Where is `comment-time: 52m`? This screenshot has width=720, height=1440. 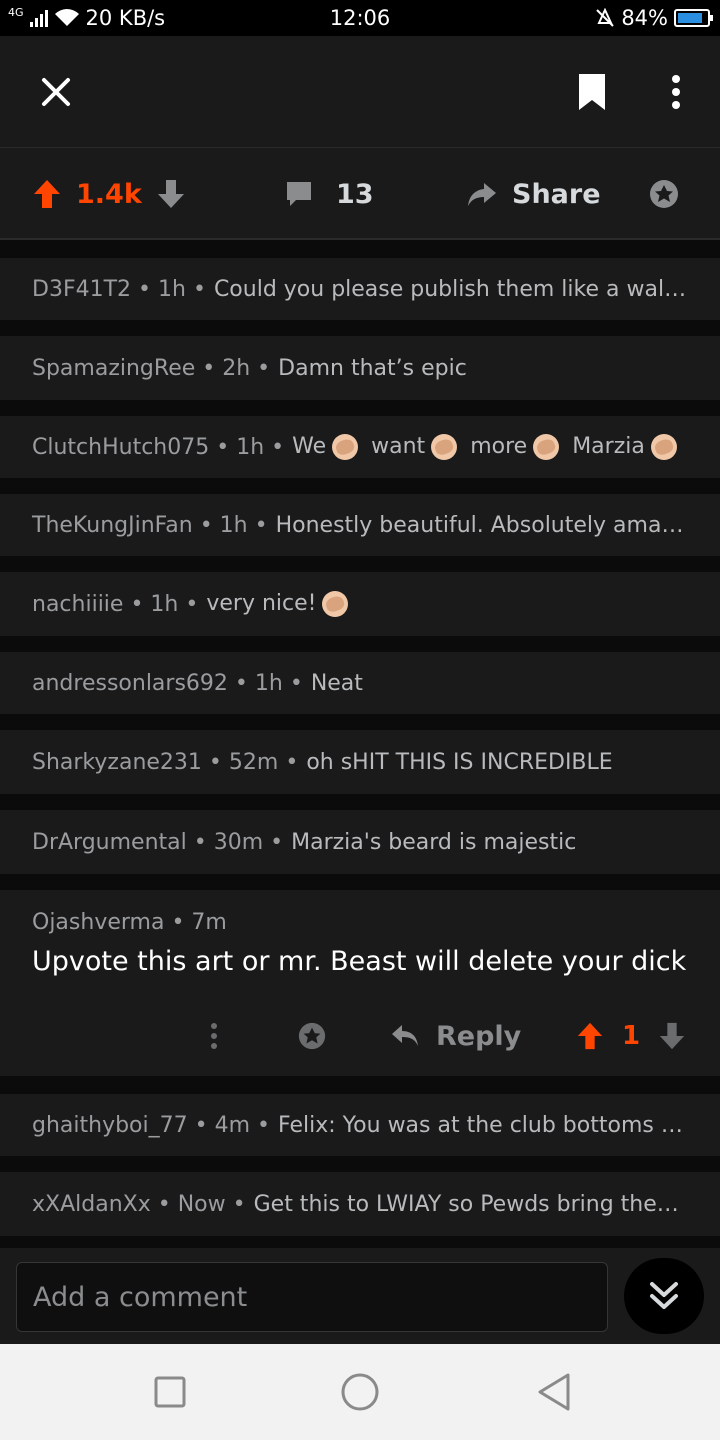
comment-time: 52m is located at coordinates (253, 762).